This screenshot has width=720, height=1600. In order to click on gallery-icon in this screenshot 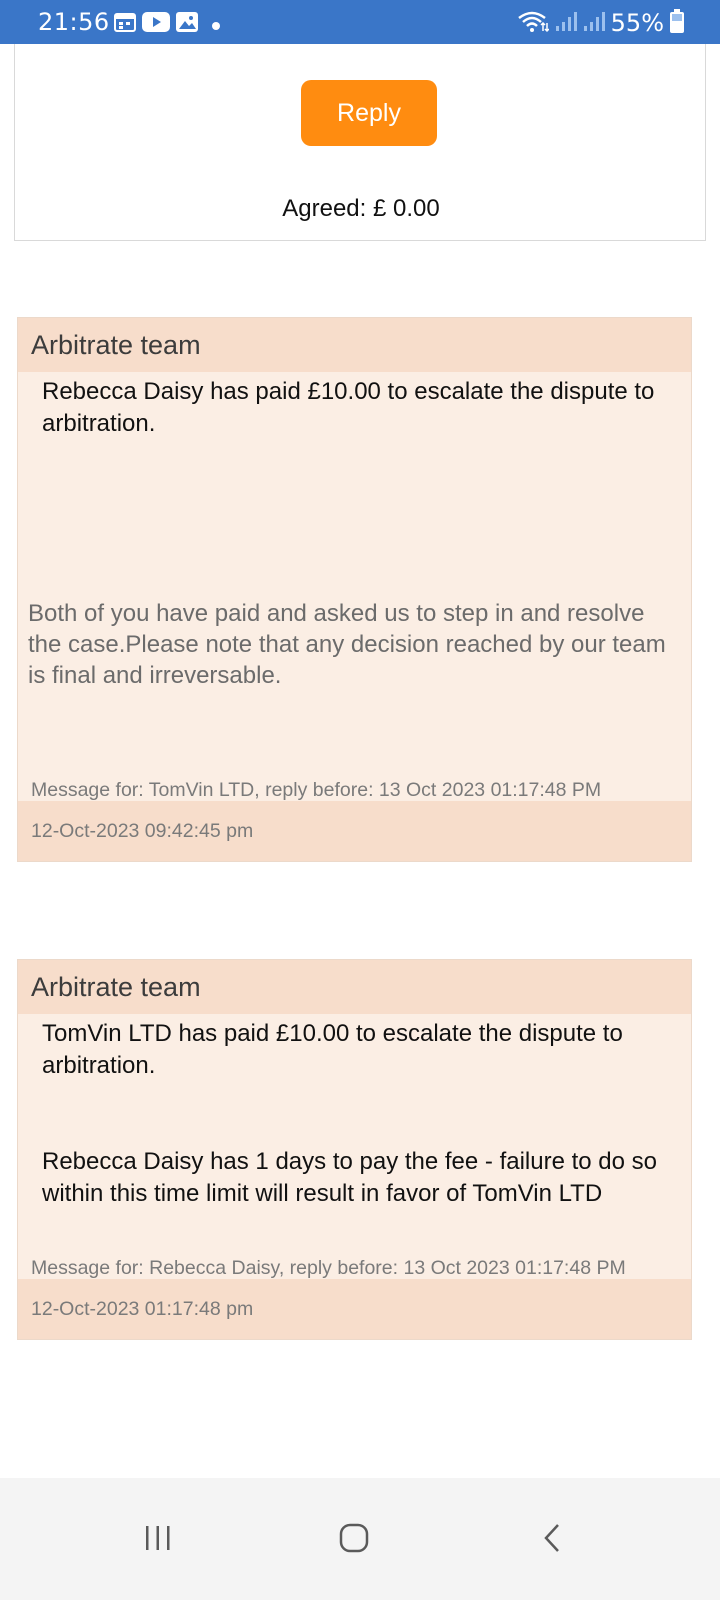, I will do `click(187, 24)`.